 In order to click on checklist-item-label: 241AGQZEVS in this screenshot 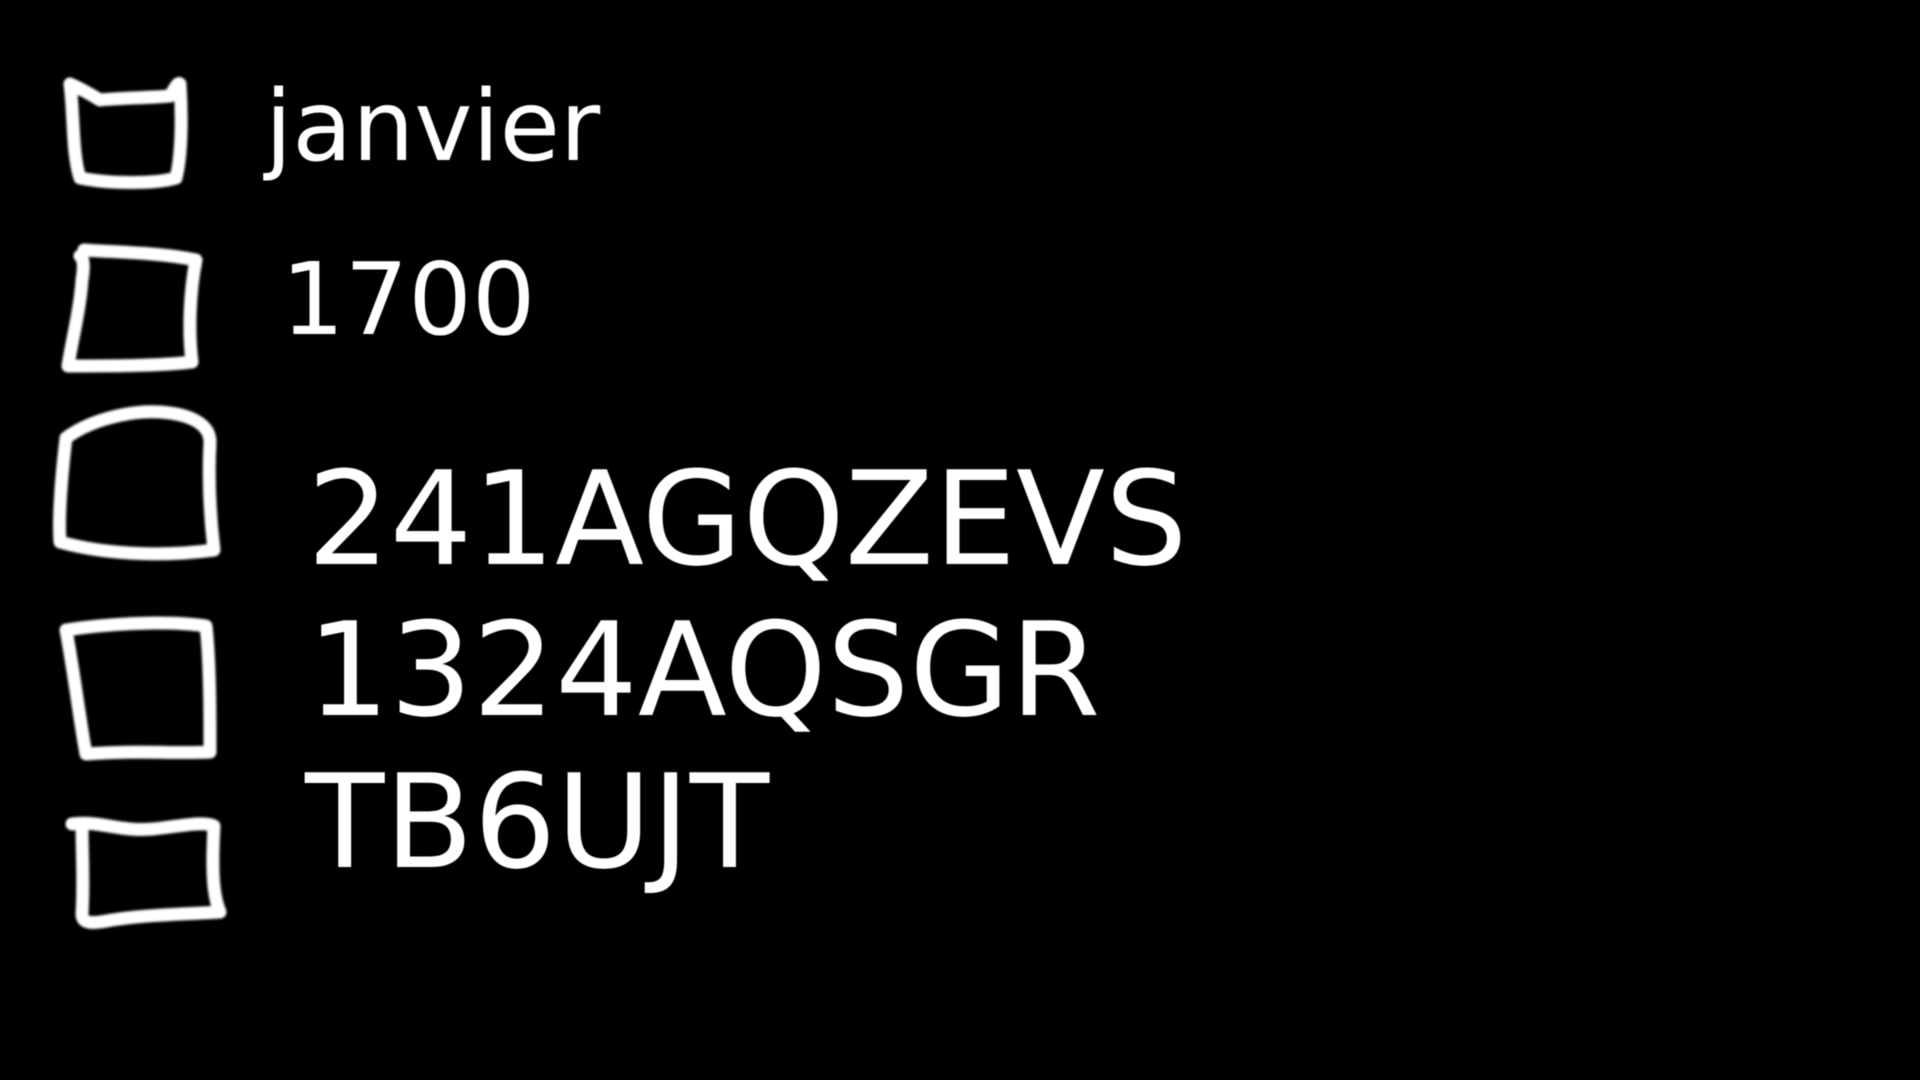, I will do `click(747, 519)`.